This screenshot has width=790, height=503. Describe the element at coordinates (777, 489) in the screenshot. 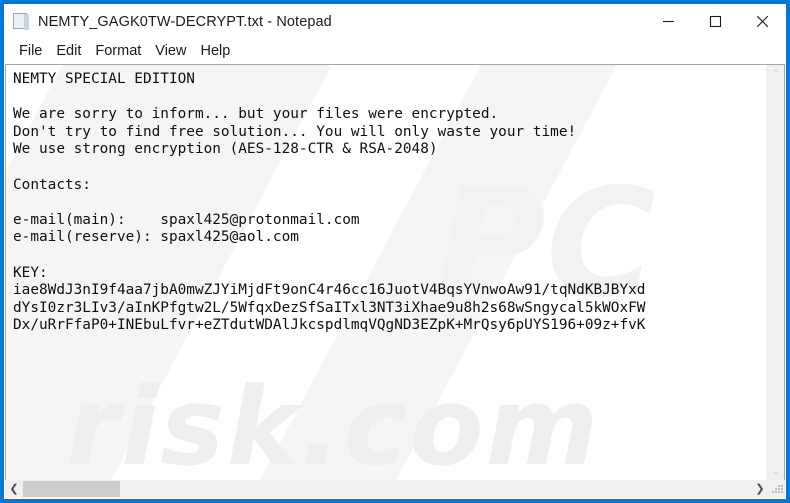

I see `resize-grip-icon` at that location.